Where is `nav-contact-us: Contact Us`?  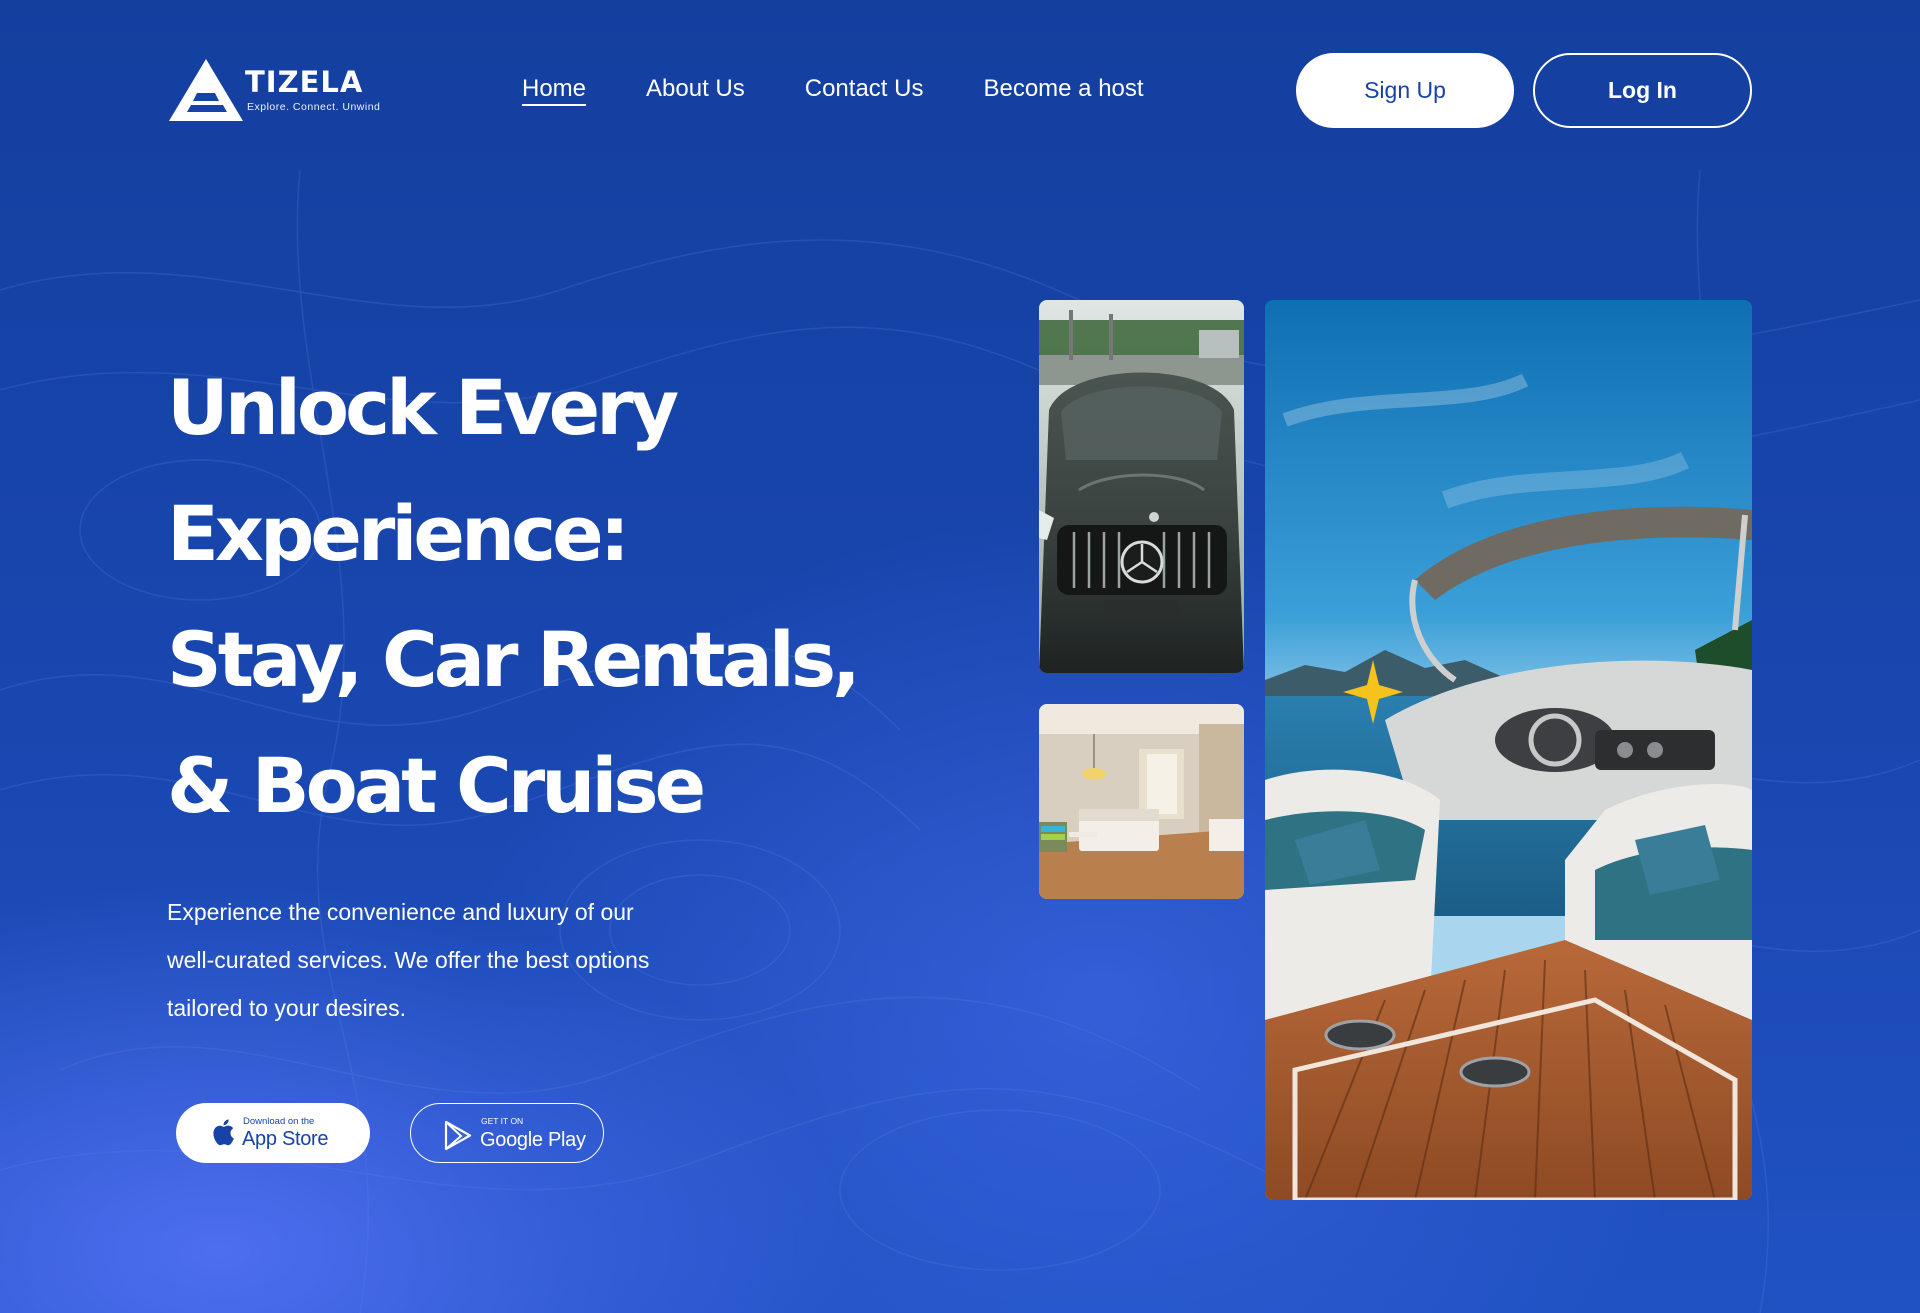
nav-contact-us: Contact Us is located at coordinates (864, 90).